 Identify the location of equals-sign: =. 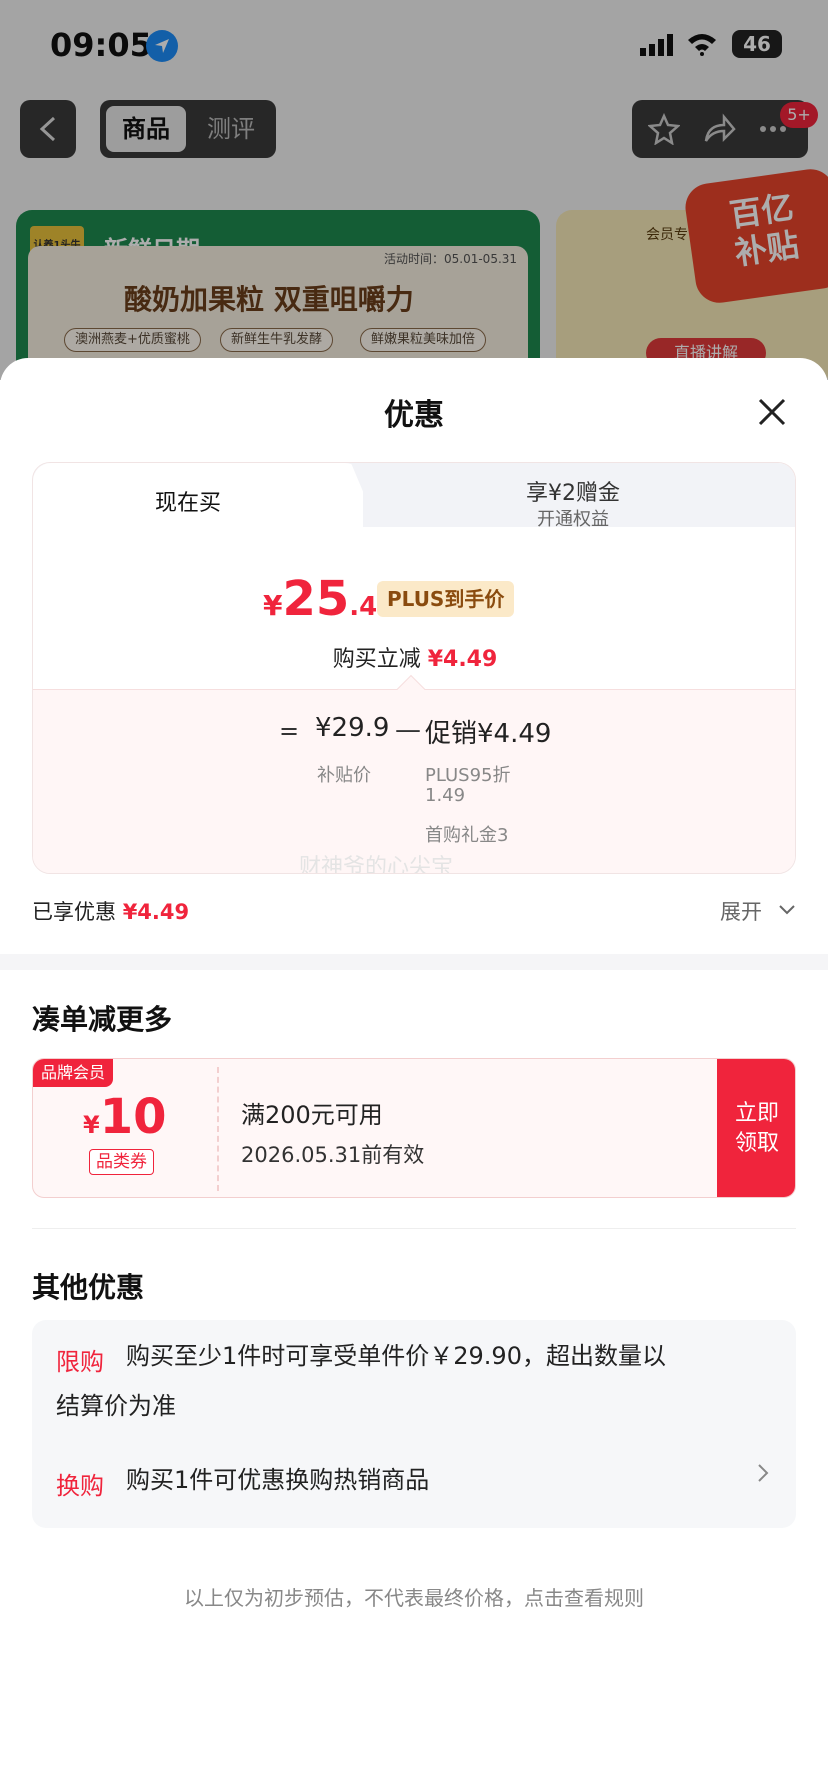
(289, 731).